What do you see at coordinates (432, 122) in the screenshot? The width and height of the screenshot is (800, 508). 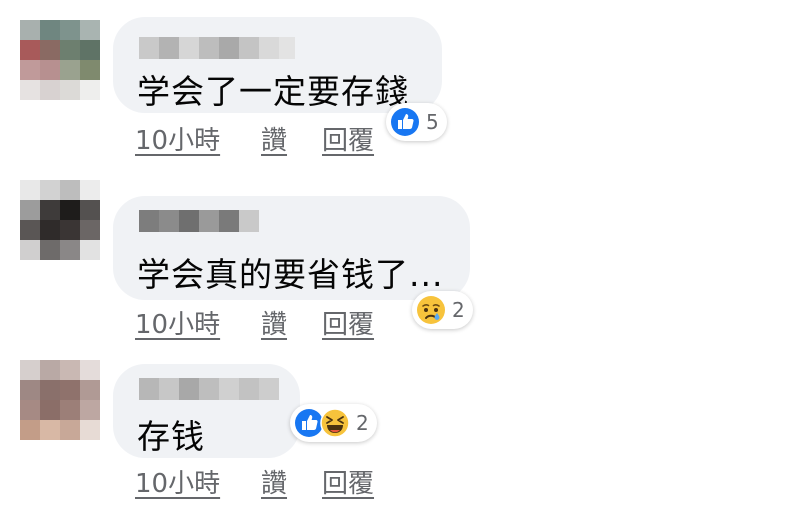 I see `reaction-count: 5` at bounding box center [432, 122].